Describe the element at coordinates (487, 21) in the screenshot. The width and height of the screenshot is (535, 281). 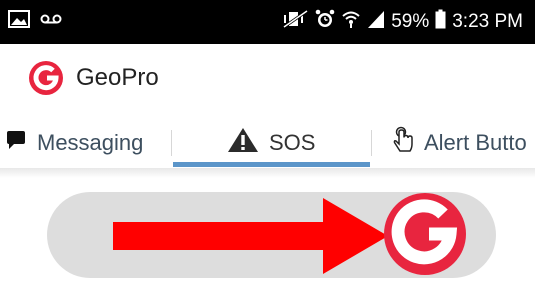
I see `clock: 3:23 PM` at that location.